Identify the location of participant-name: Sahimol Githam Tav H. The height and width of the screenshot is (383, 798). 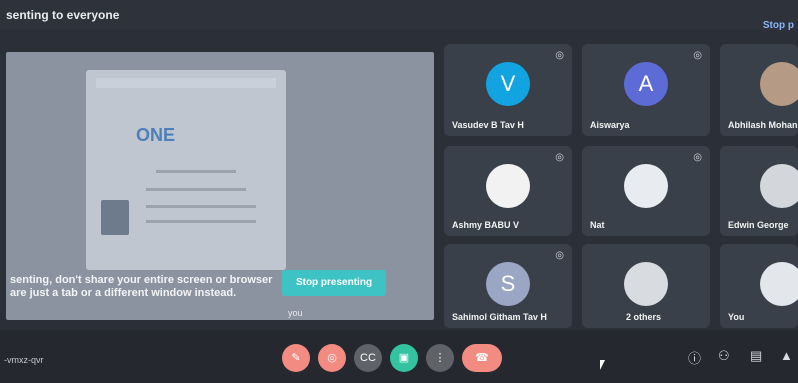
(499, 317).